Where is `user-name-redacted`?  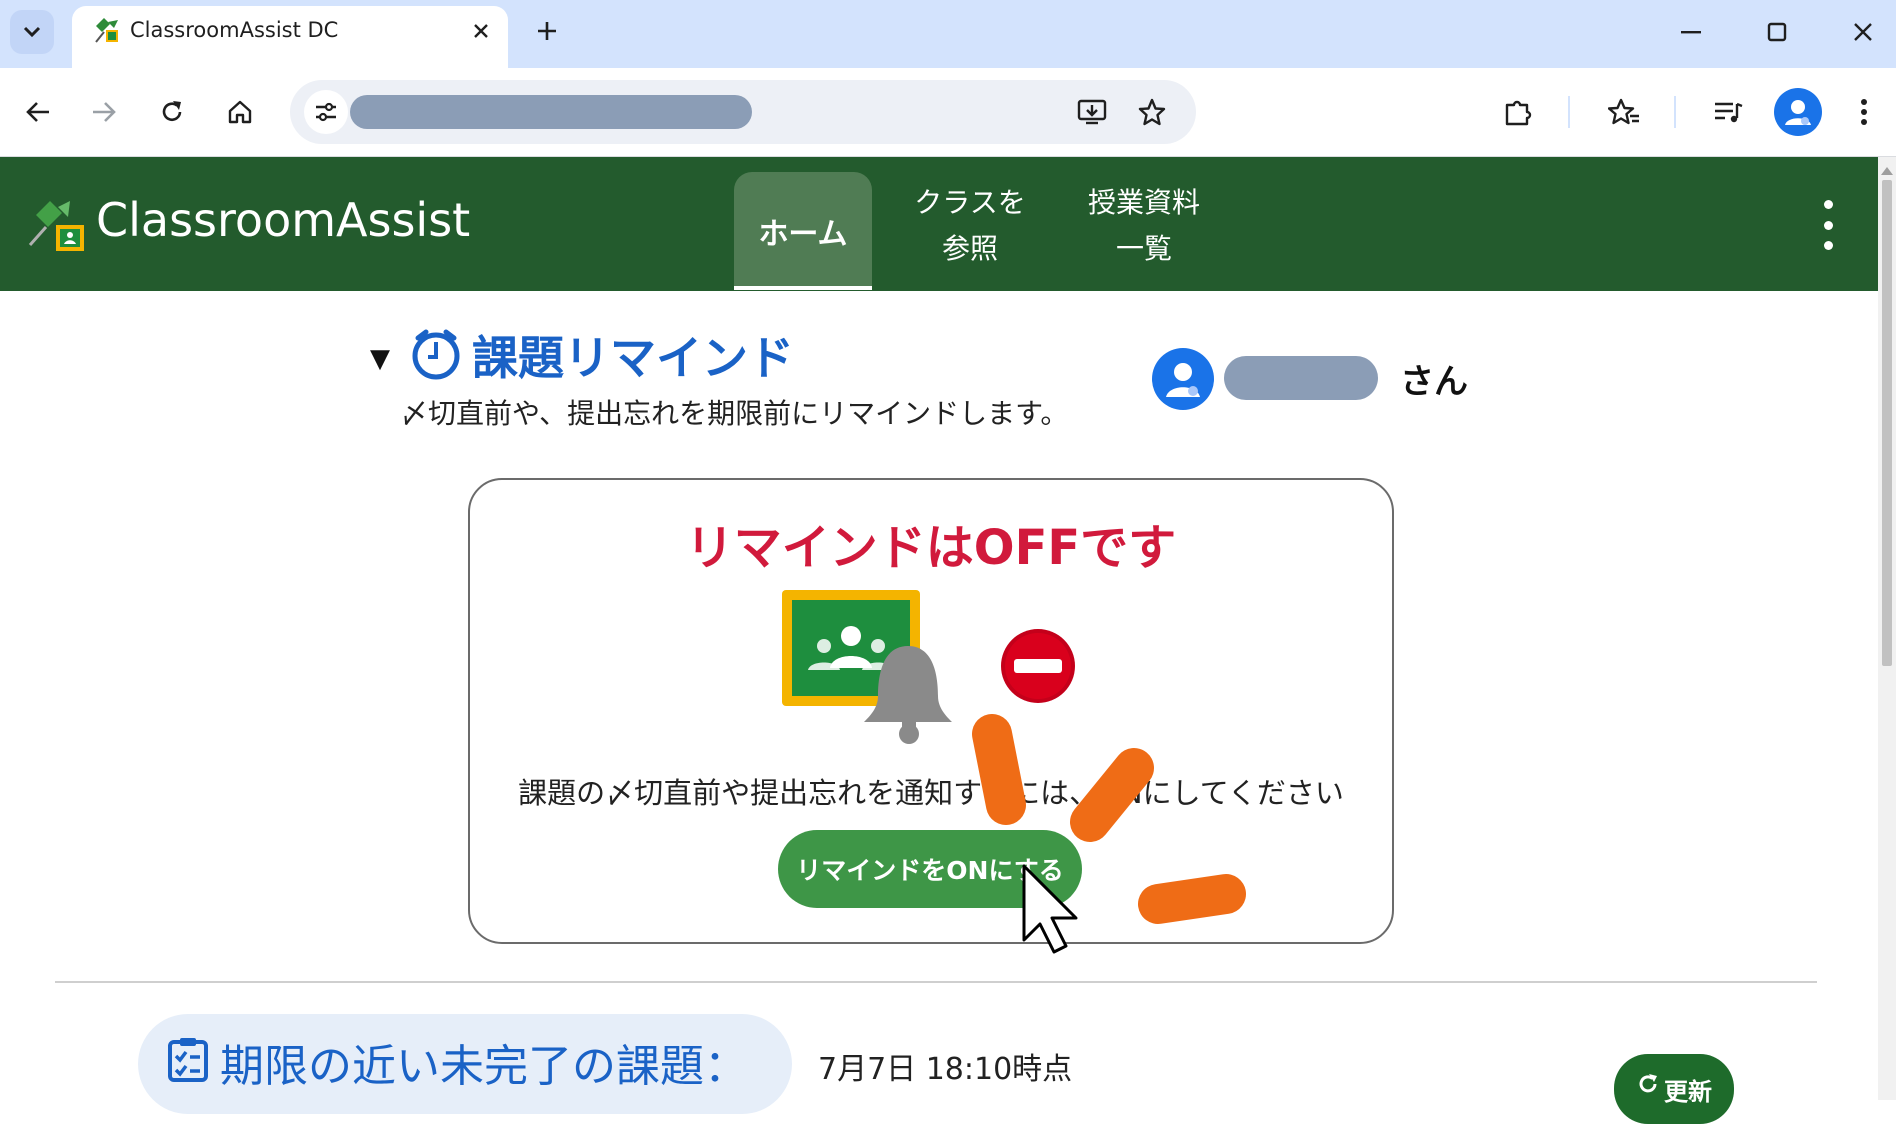 user-name-redacted is located at coordinates (1301, 378).